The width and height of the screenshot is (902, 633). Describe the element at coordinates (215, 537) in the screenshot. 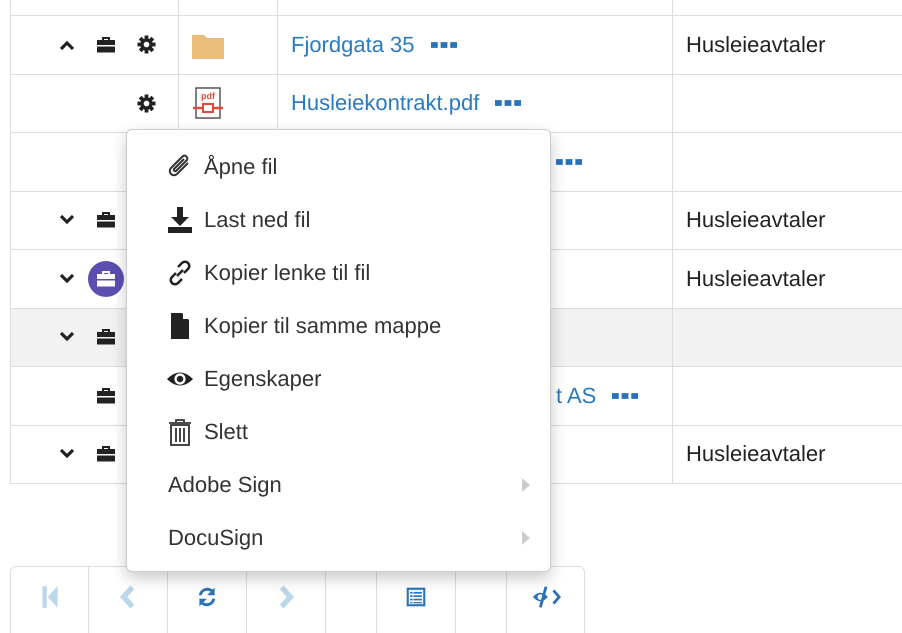

I see `menu-item-label: DocuSign` at that location.